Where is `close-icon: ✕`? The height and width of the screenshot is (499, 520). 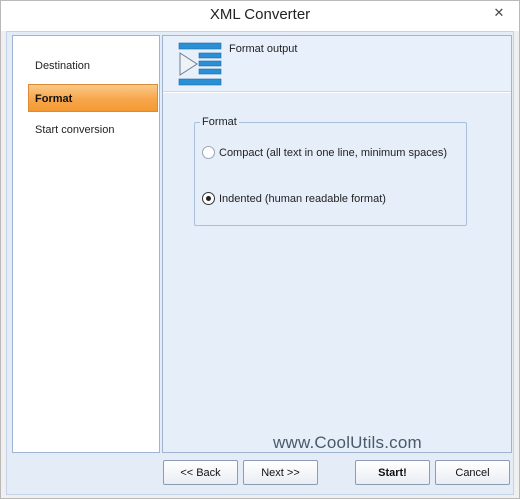 close-icon: ✕ is located at coordinates (499, 12).